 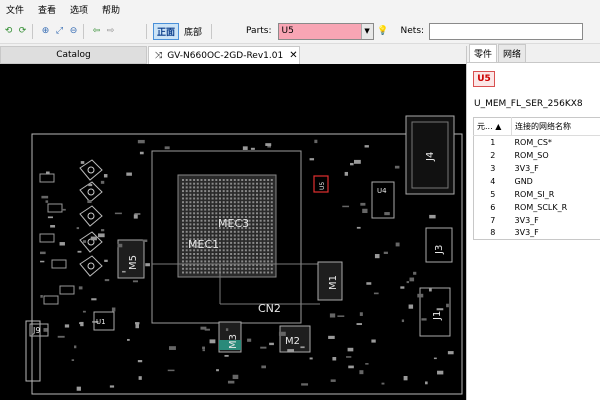 What do you see at coordinates (45, 31) in the screenshot?
I see `zoom-in-icon: ⊕` at bounding box center [45, 31].